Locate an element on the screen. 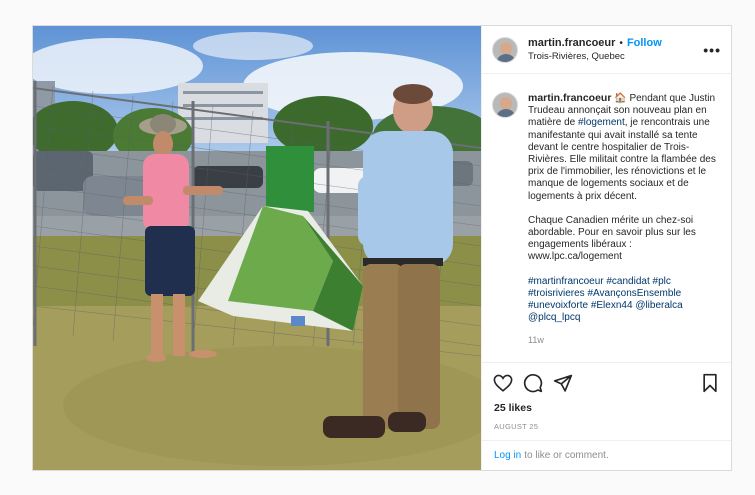 The width and height of the screenshot is (755, 495). hashtag: #Elexn44 is located at coordinates (612, 305).